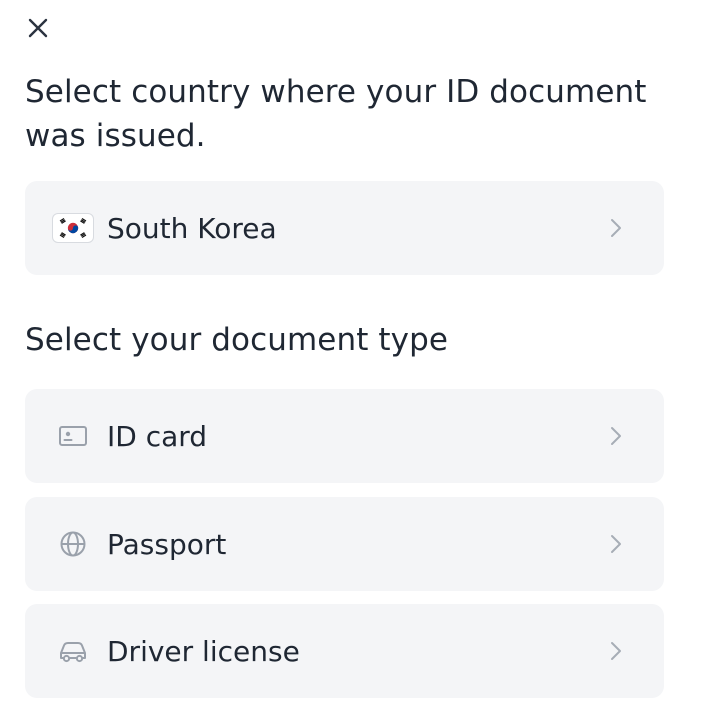 This screenshot has height=726, width=708. What do you see at coordinates (344, 436) in the screenshot?
I see `document-option-id-card: ID card` at bounding box center [344, 436].